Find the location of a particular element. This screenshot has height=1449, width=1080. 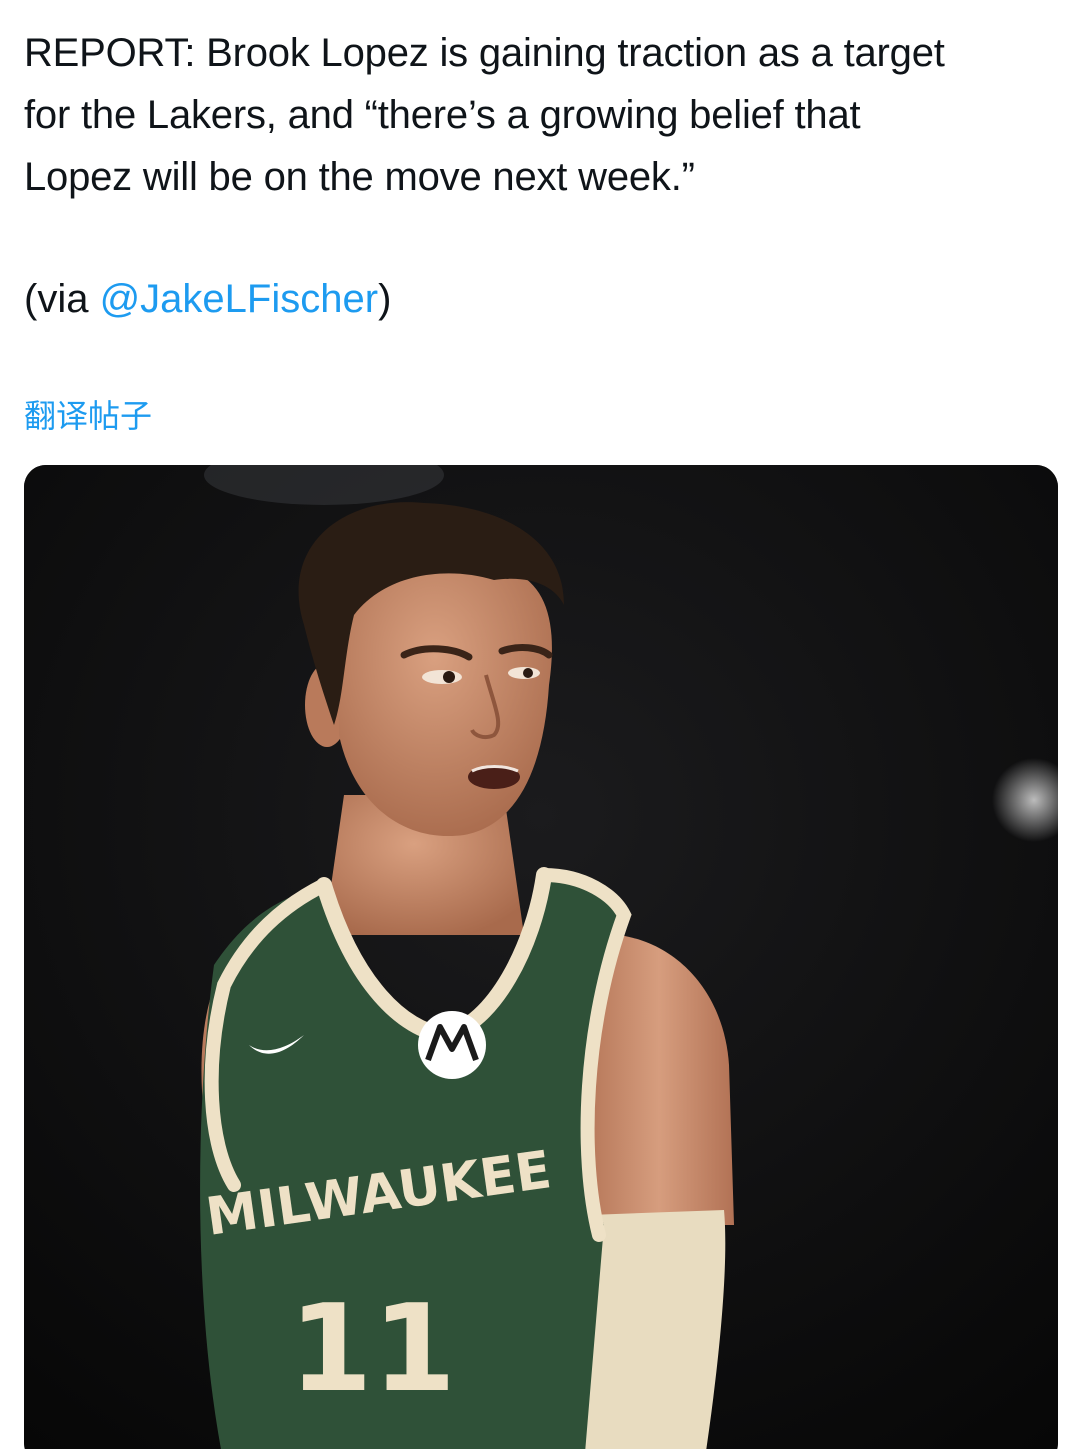

via-attribution: (via @JakeLFischer) is located at coordinates (207, 299).